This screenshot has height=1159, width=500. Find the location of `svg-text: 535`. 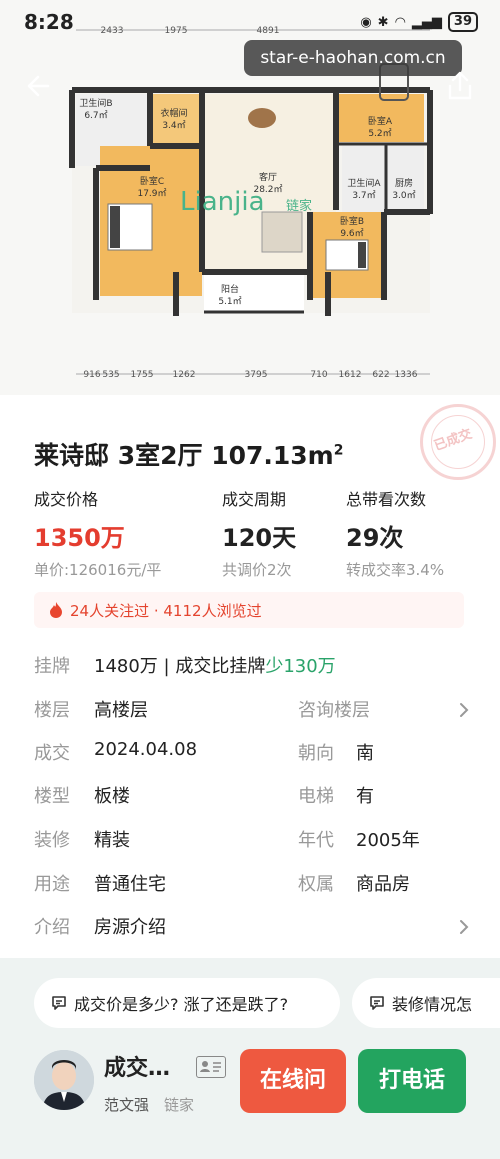

svg-text: 535 is located at coordinates (110, 375).